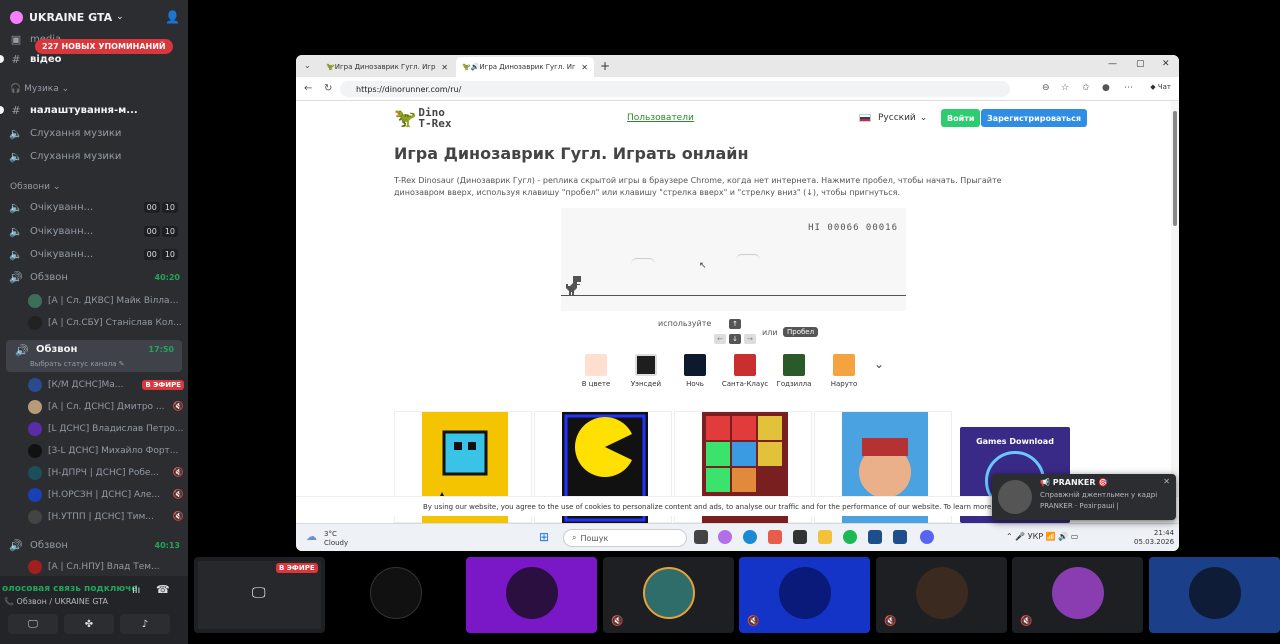  Describe the element at coordinates (1112, 64) in the screenshot. I see `minimize-icon: —` at that location.